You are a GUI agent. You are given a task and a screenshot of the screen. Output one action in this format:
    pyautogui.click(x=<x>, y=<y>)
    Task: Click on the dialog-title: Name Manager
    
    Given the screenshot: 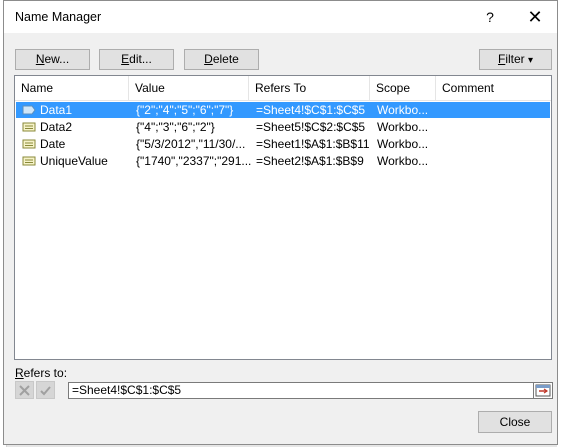 What is the action you would take?
    pyautogui.click(x=58, y=17)
    